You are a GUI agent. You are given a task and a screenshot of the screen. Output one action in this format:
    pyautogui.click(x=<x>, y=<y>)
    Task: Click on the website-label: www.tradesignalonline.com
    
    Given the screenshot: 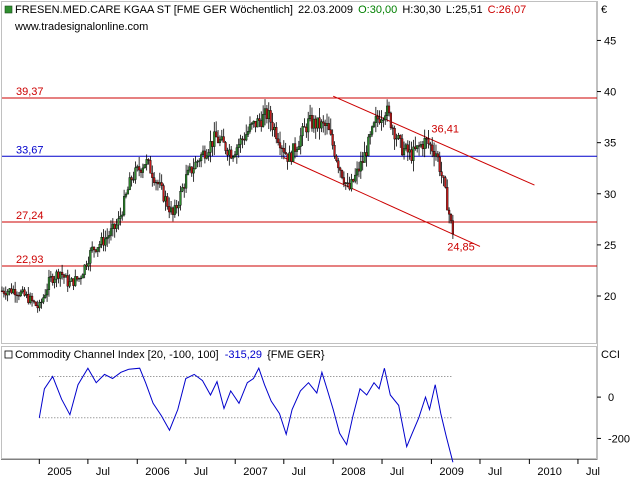 What is the action you would take?
    pyautogui.click(x=81, y=27)
    